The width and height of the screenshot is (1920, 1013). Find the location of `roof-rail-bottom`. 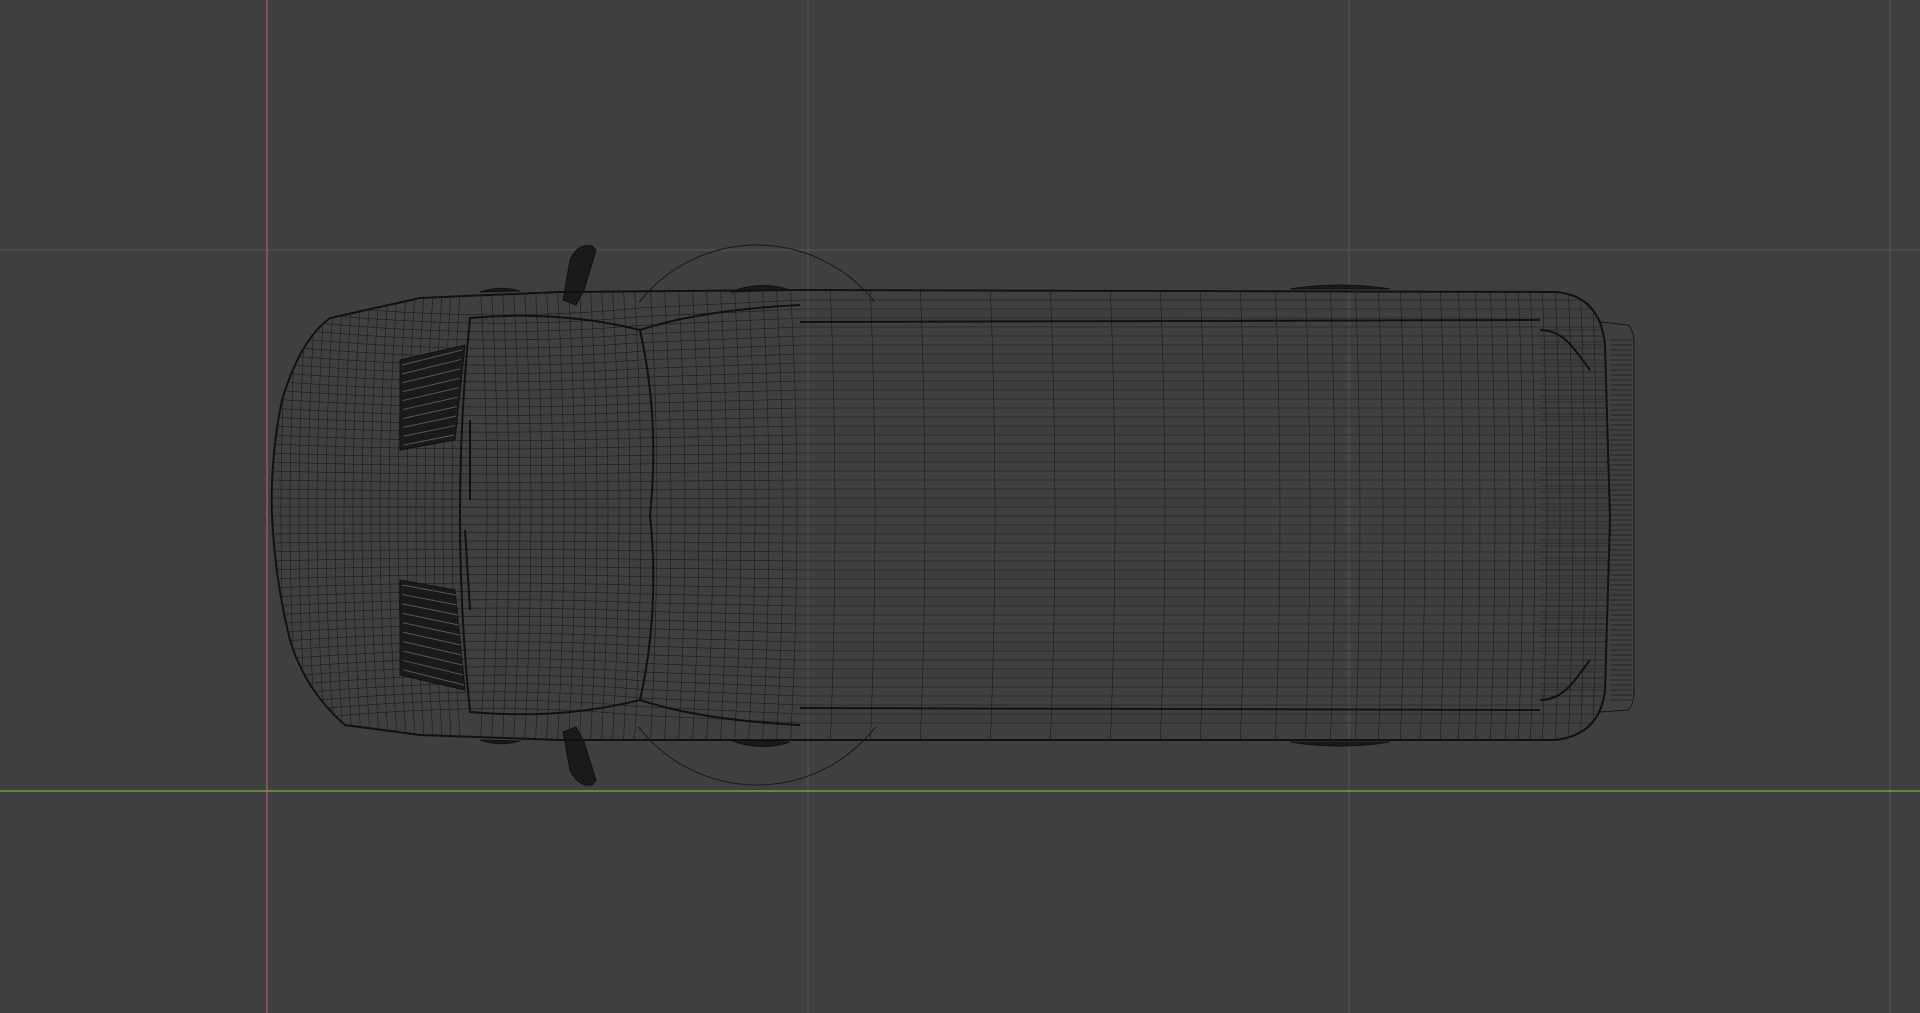

roof-rail-bottom is located at coordinates (1170, 709).